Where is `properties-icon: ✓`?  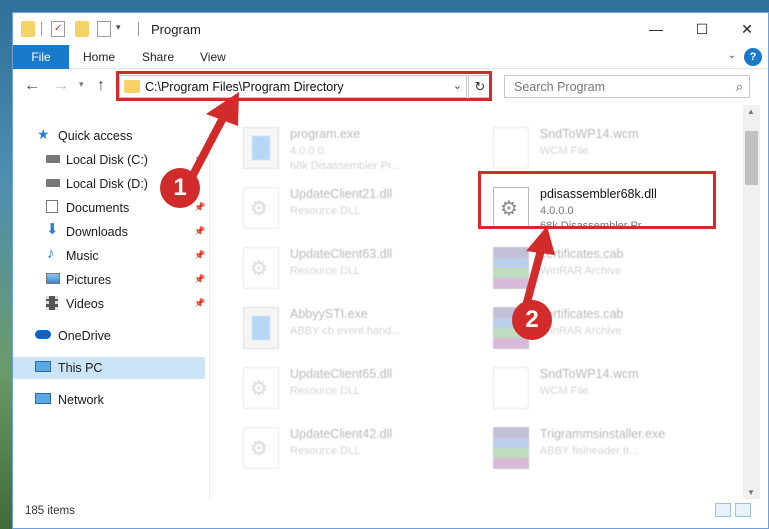
properties-icon: ✓ is located at coordinates (58, 29).